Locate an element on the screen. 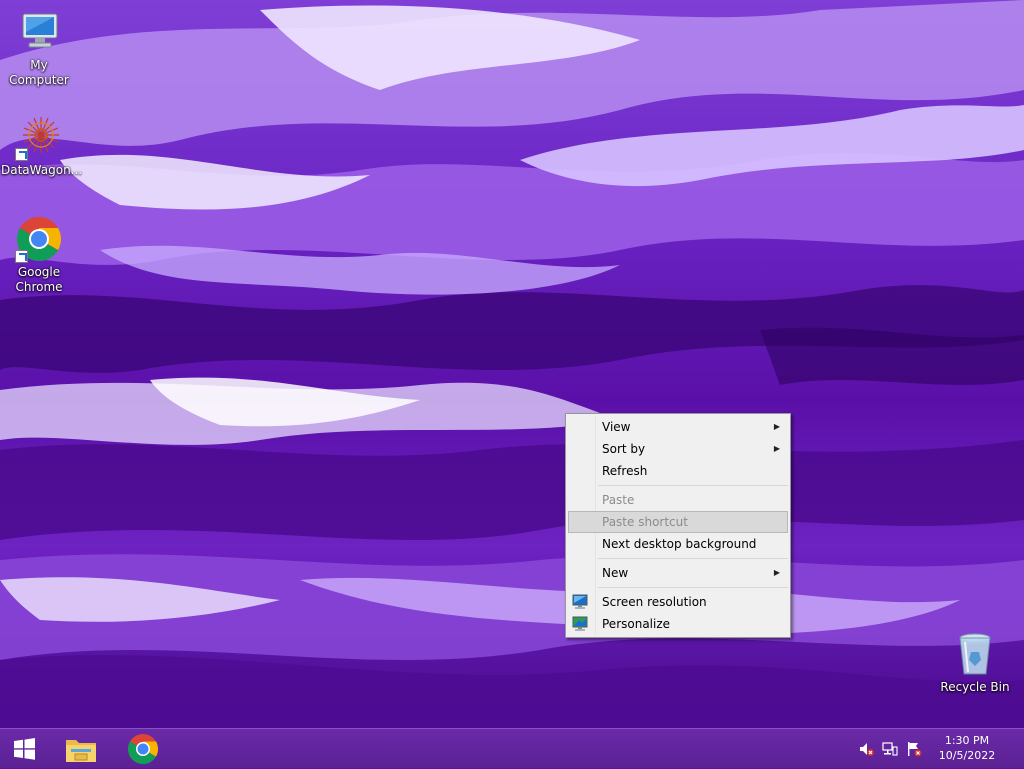 The height and width of the screenshot is (769, 1024). system-tray: 1:30 PM 10/5/2022 is located at coordinates (939, 749).